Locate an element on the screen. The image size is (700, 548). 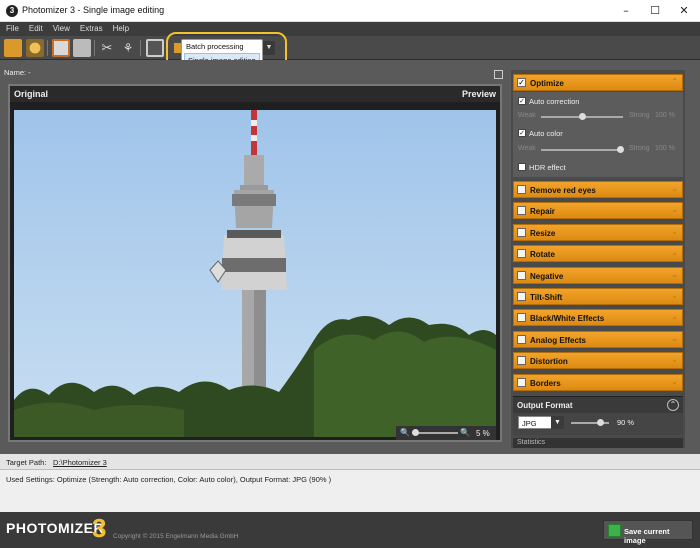
target-path-link: D:\Photomizer 3 is located at coordinates (80, 462).